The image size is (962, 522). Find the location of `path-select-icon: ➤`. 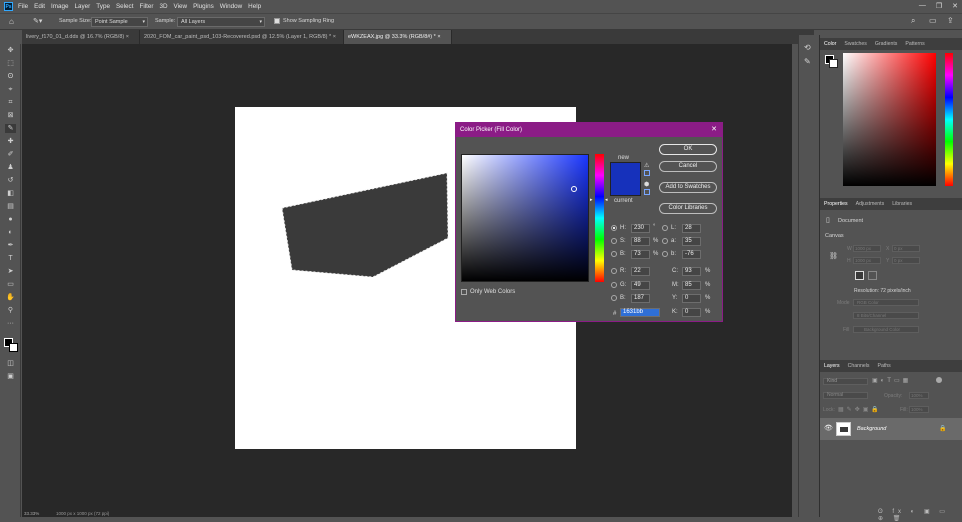

path-select-icon: ➤ is located at coordinates (10, 271).